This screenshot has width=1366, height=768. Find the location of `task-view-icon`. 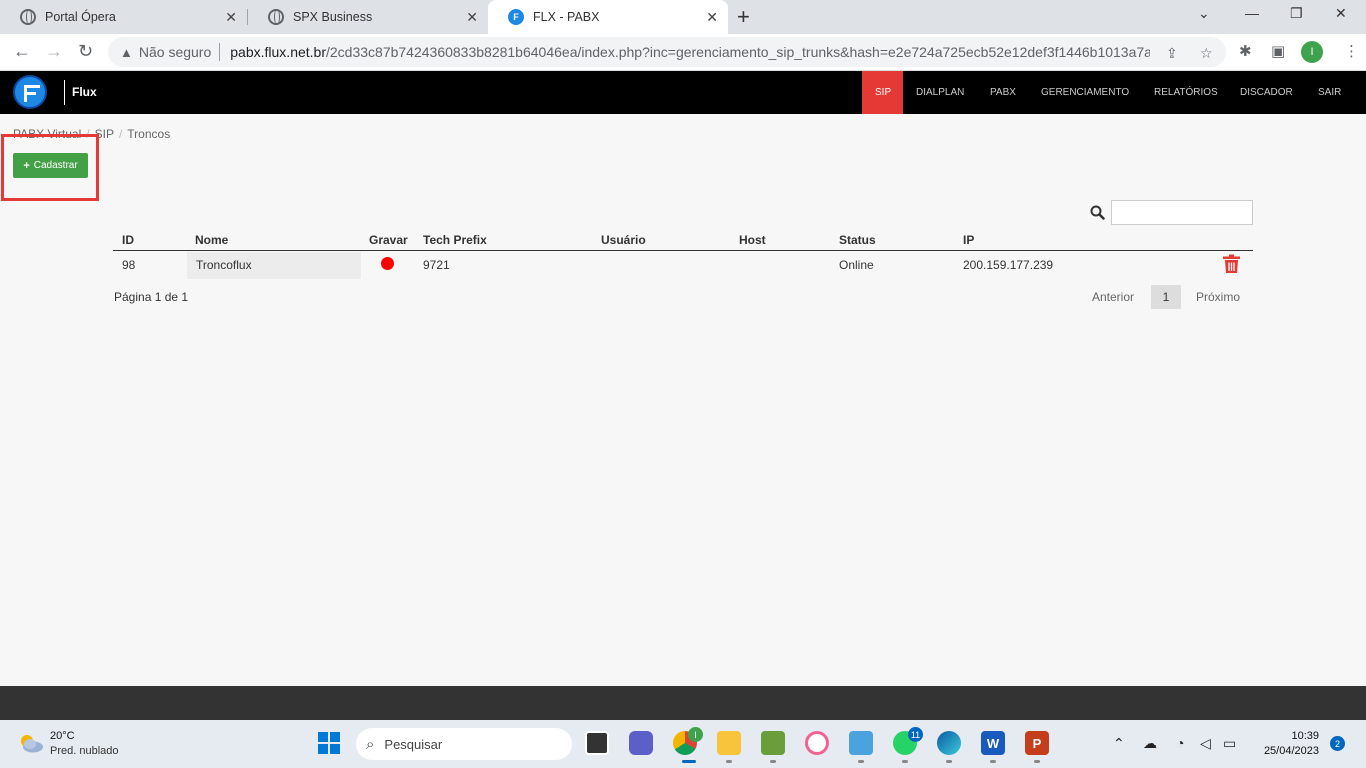

task-view-icon is located at coordinates (597, 743).